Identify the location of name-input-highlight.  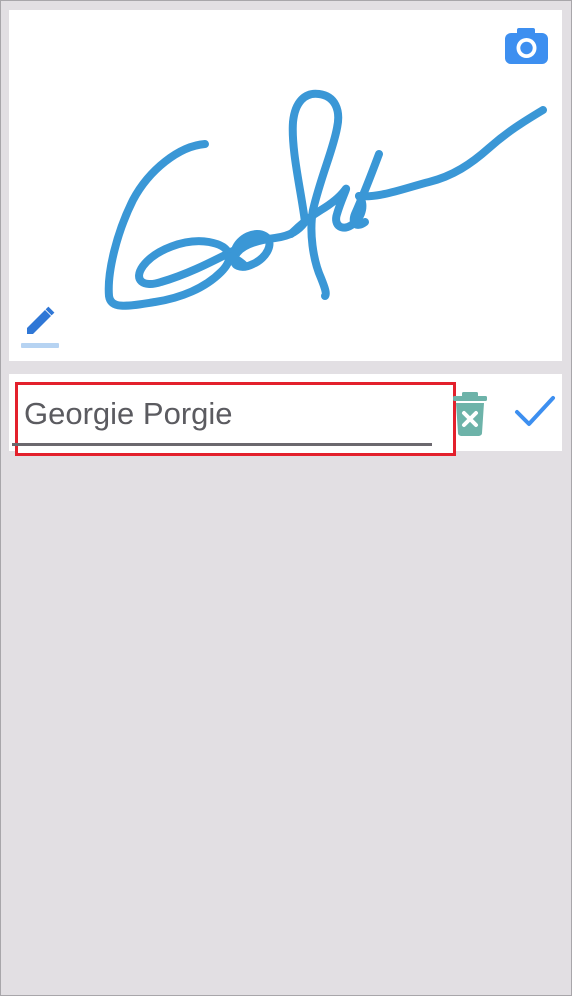
(234, 419).